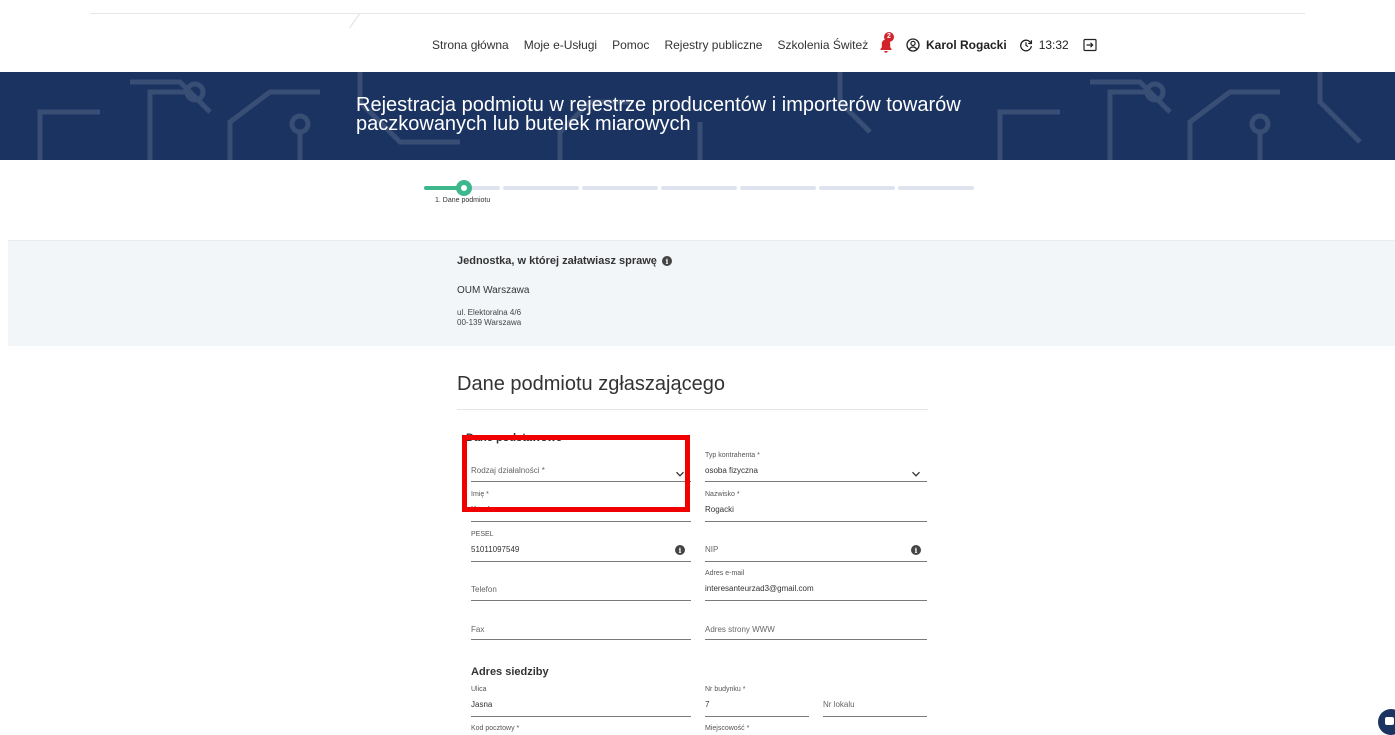  Describe the element at coordinates (581, 622) in the screenshot. I see `fax-field: Fax` at that location.